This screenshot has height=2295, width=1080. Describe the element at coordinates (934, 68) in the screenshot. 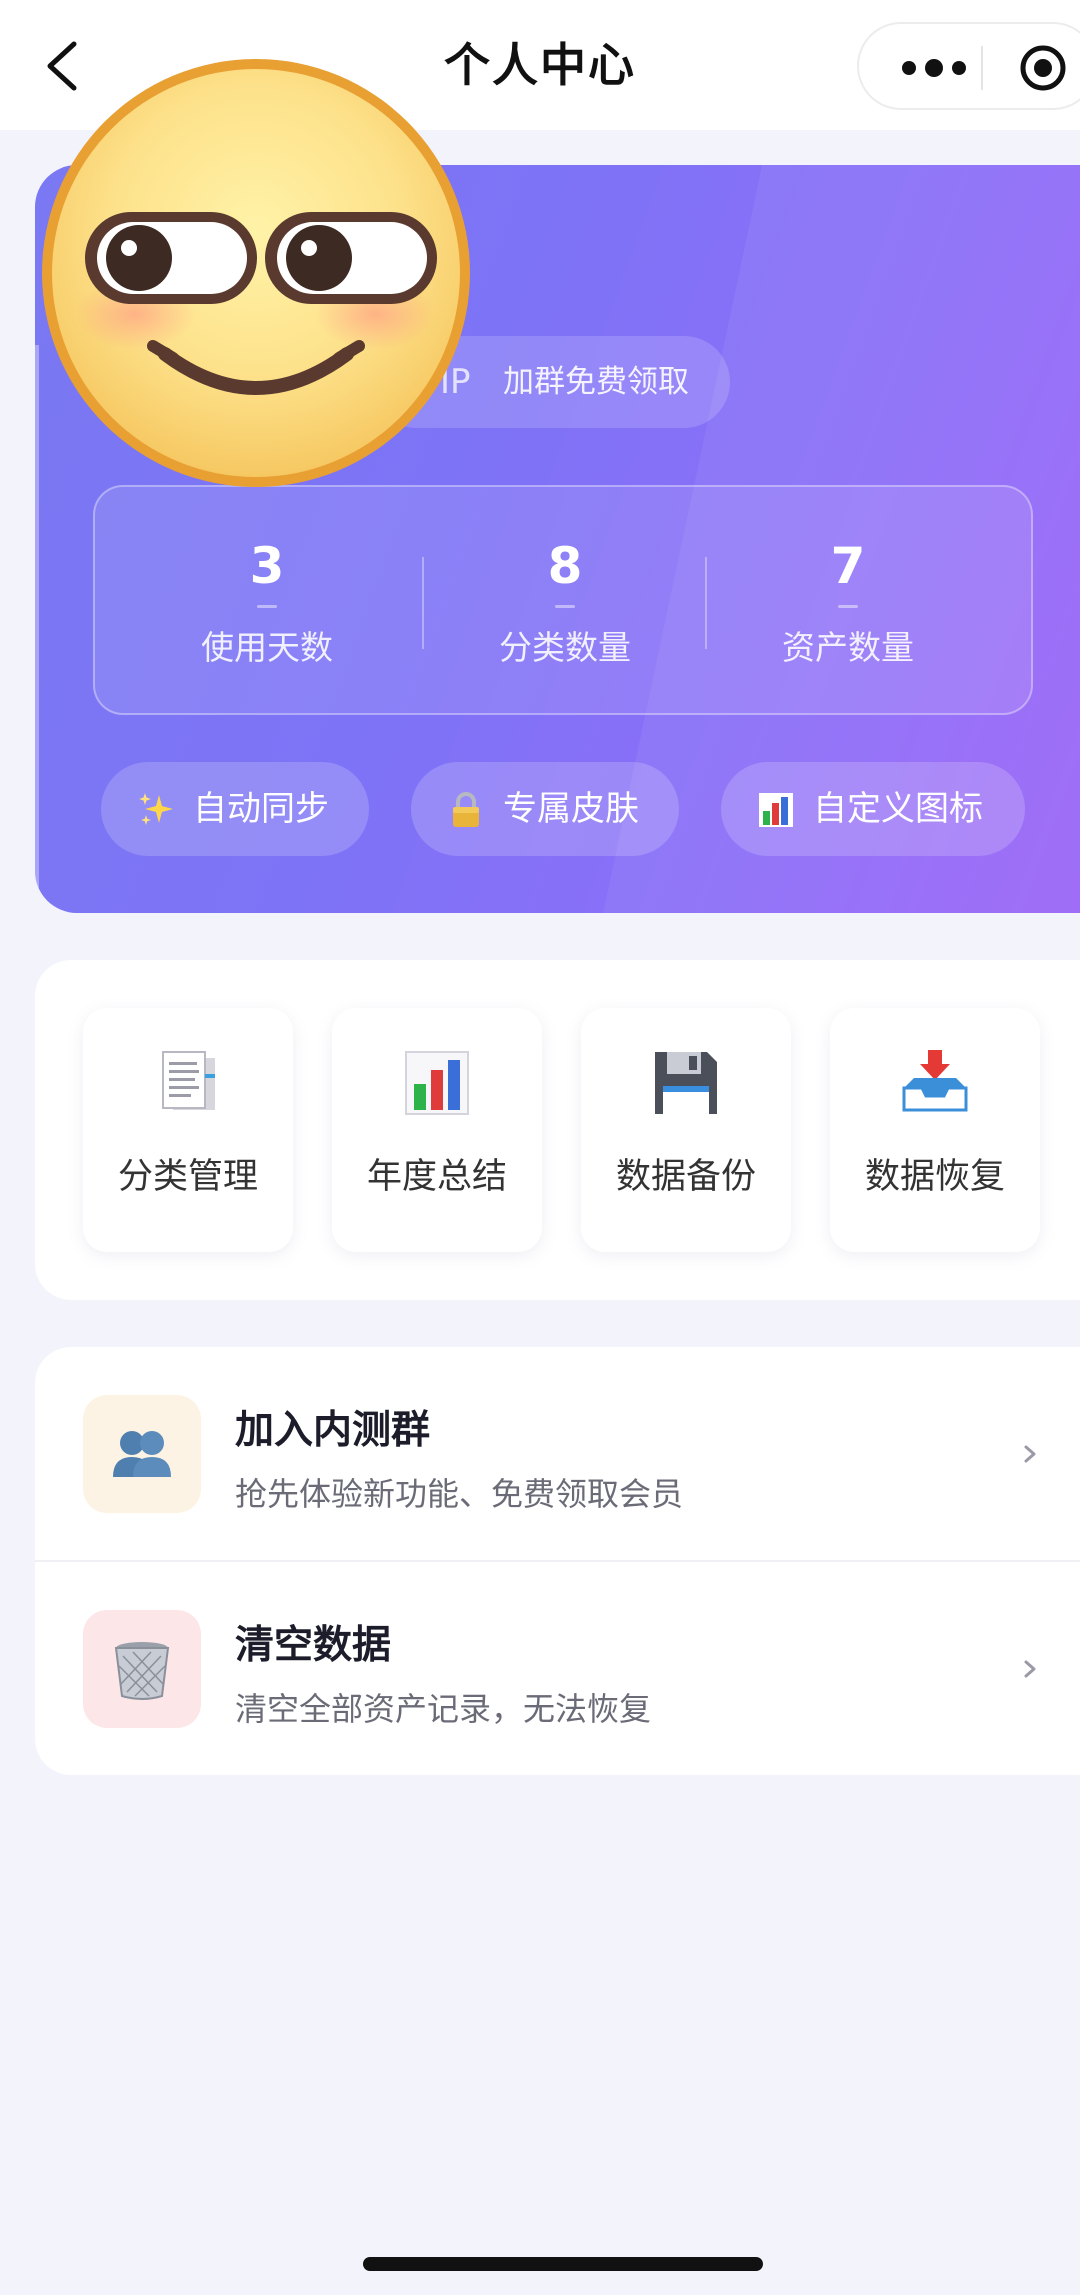

I see `more-icon` at that location.